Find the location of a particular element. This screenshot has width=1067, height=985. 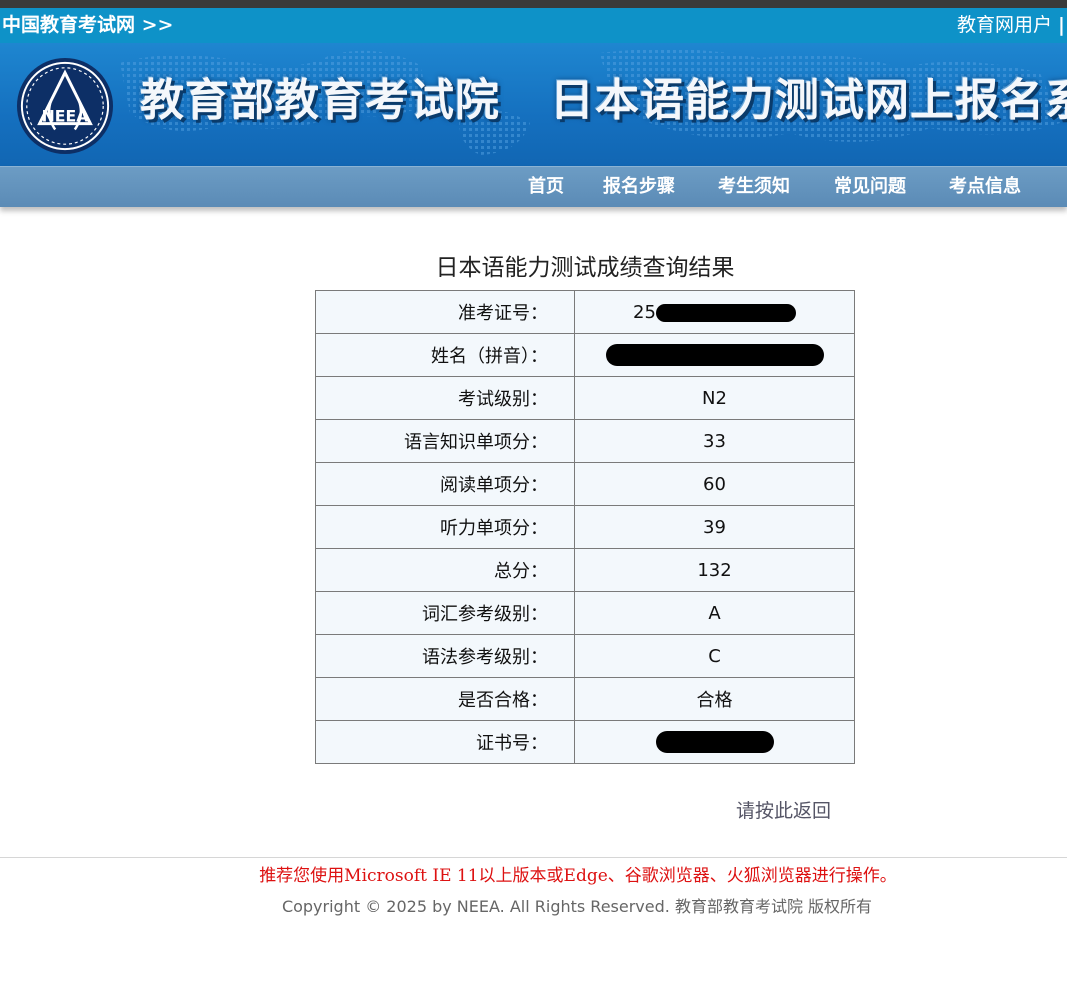

user-login-link: 教育网用户 is located at coordinates (1004, 25).